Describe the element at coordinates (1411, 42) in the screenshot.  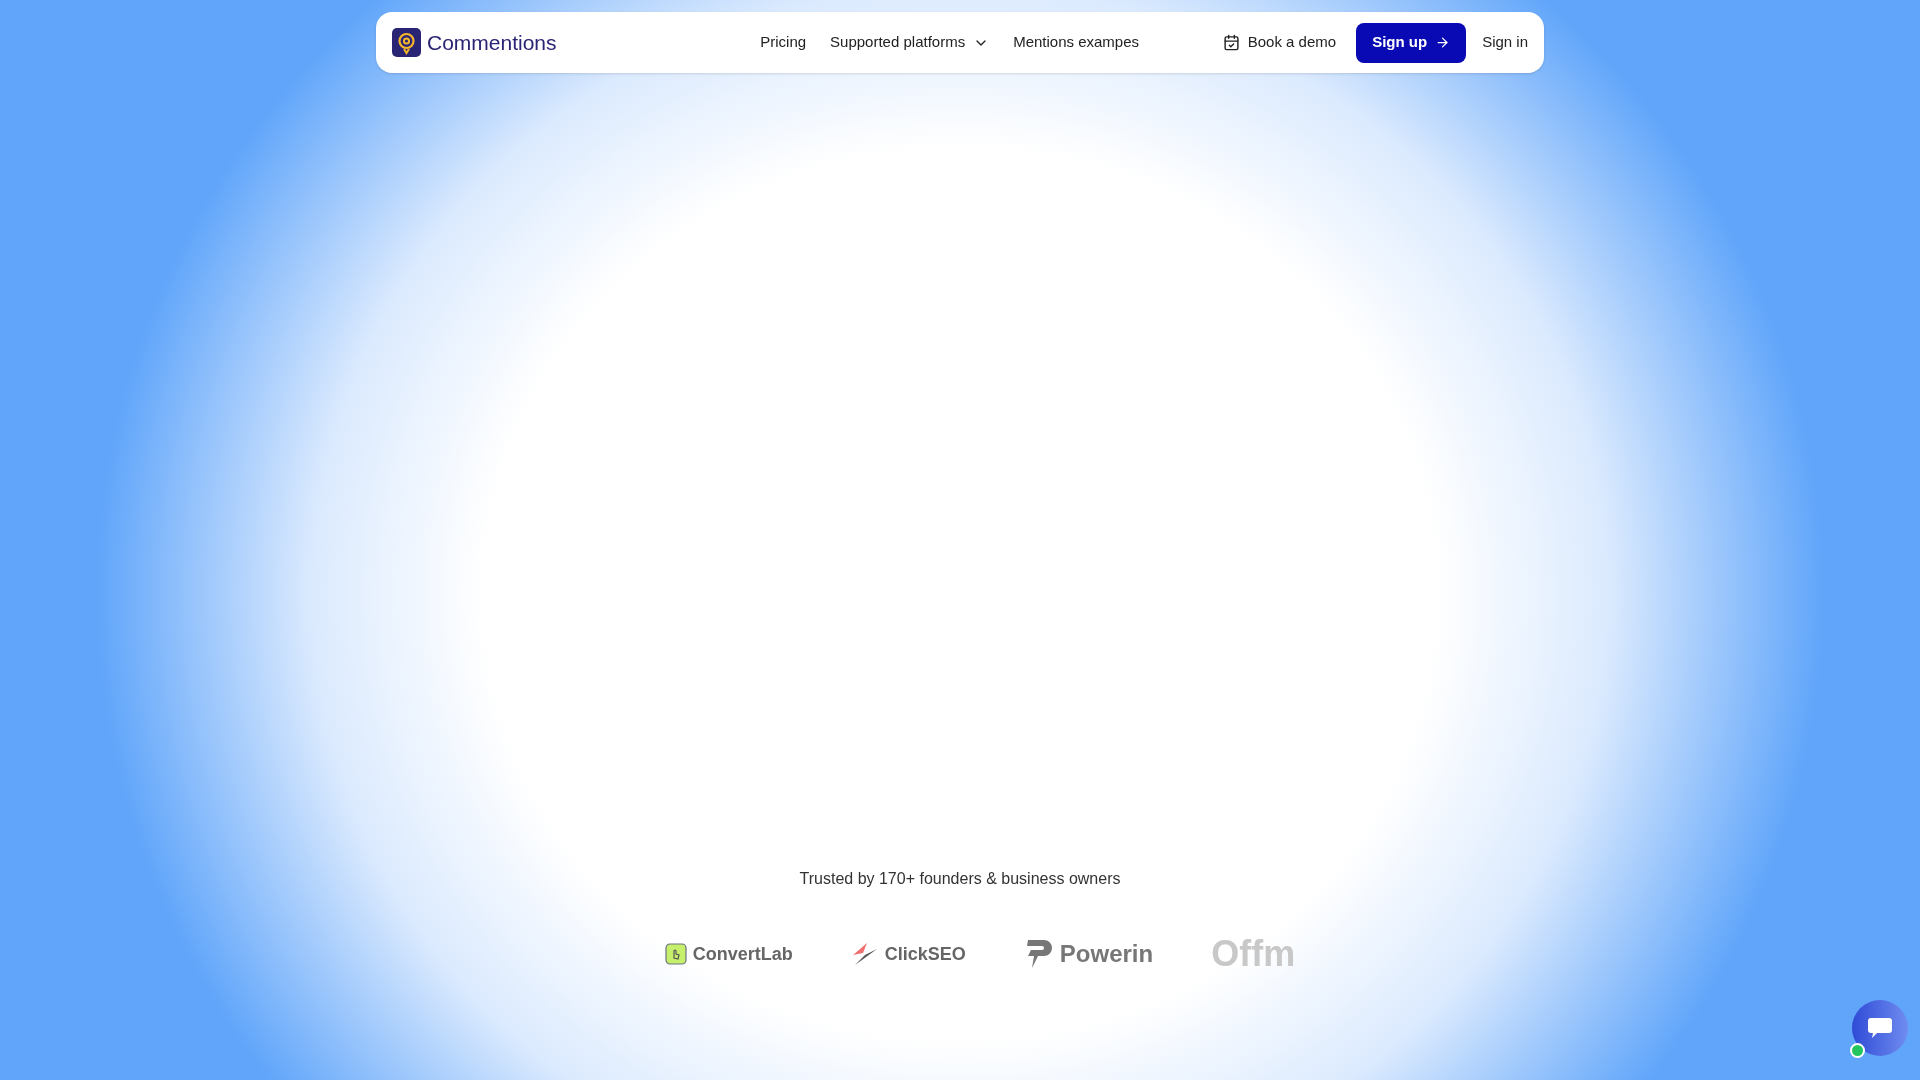
I see `sign-up-button: Sign up` at that location.